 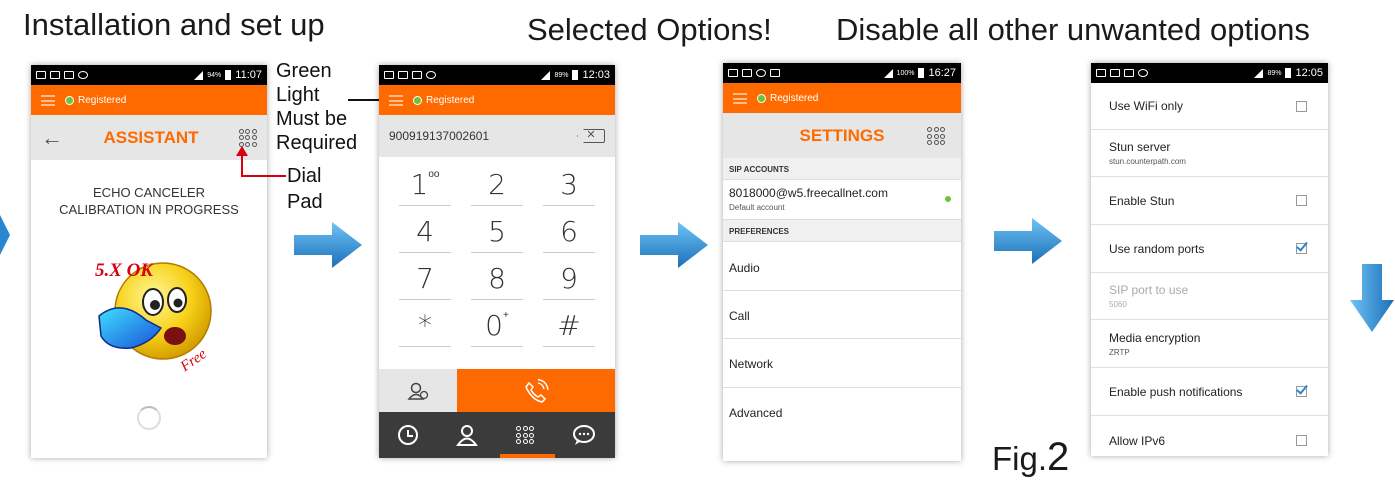 I want to click on settings-item-advanced: Advanced, so click(x=842, y=412).